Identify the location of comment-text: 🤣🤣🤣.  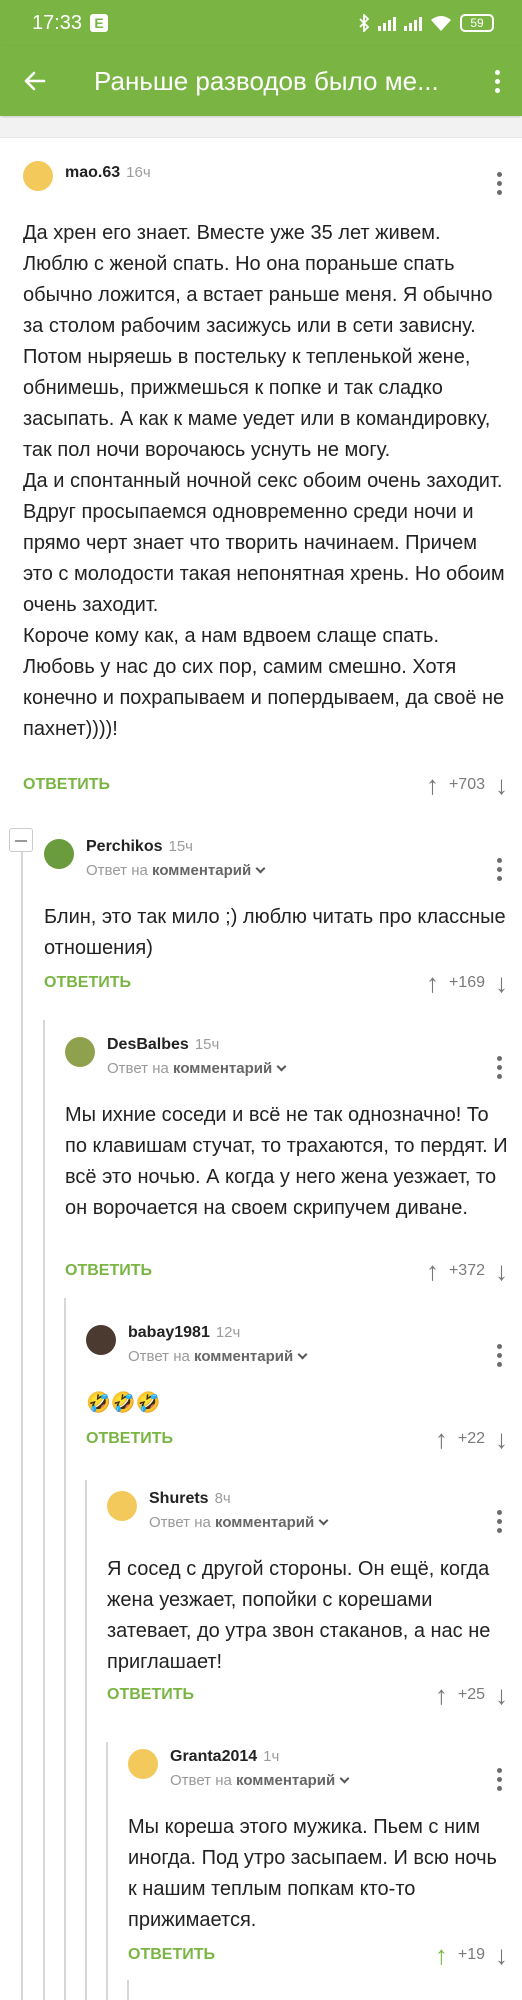
(123, 1403).